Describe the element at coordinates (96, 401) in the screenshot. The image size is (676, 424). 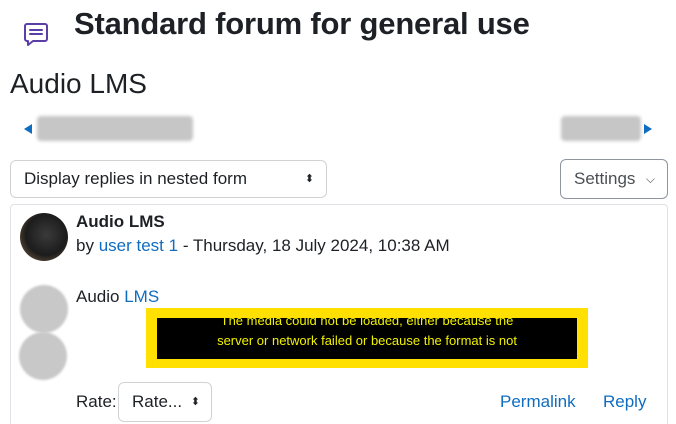
I see `rate-label: Rate:` at that location.